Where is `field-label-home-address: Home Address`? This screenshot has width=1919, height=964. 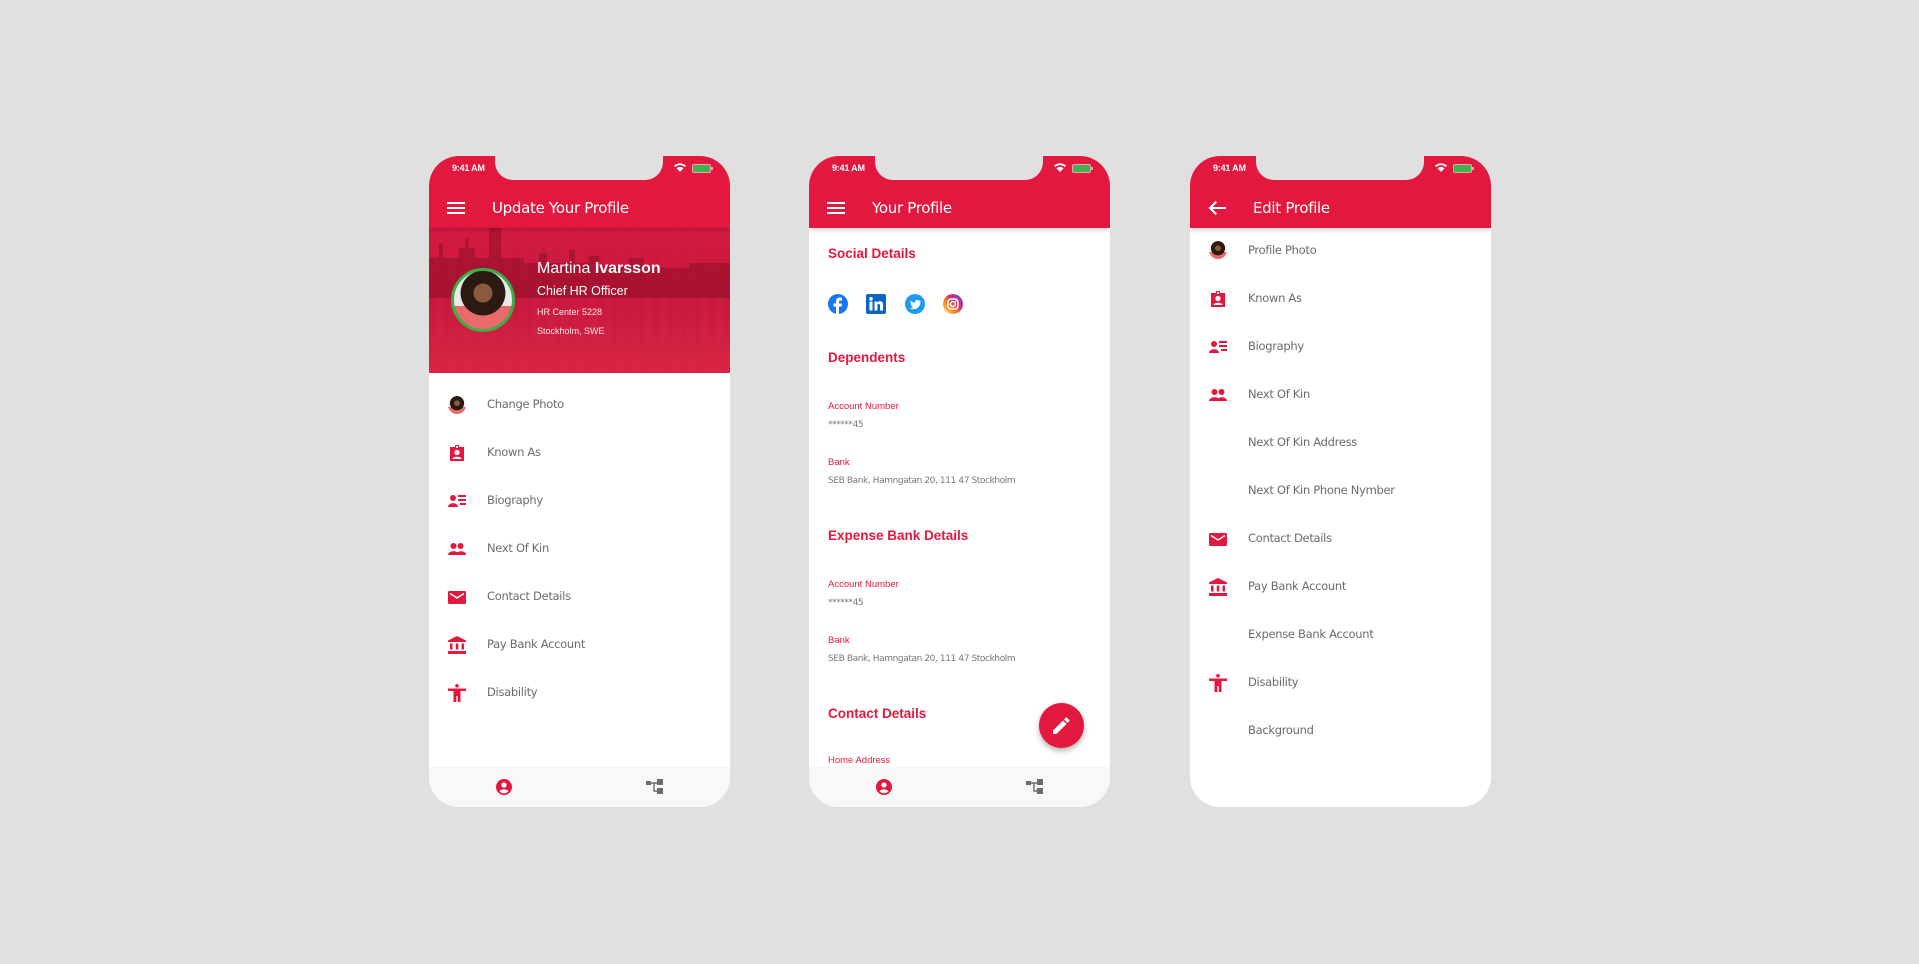 field-label-home-address: Home Address is located at coordinates (859, 760).